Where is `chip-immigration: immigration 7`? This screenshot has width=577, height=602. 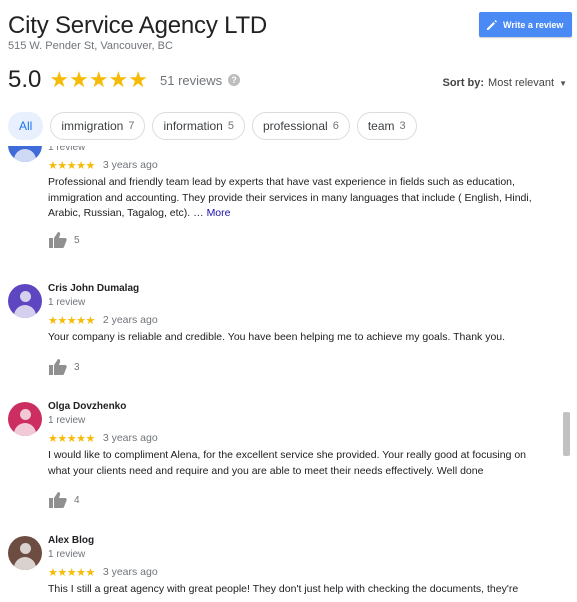 chip-immigration: immigration 7 is located at coordinates (98, 126).